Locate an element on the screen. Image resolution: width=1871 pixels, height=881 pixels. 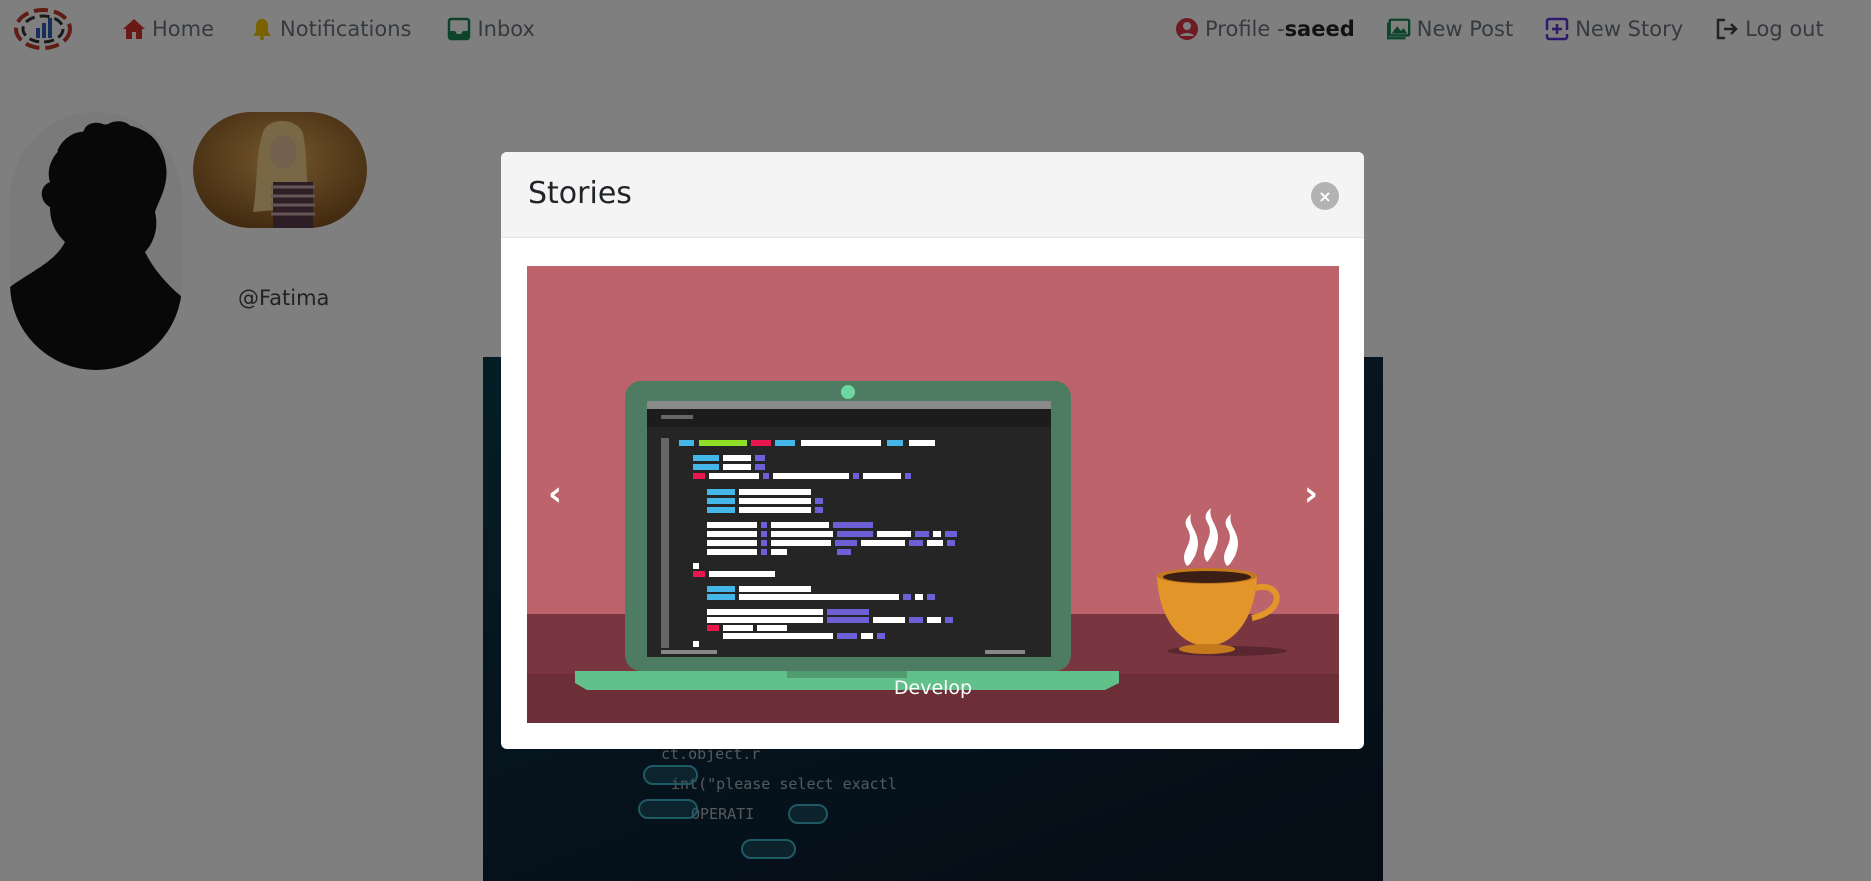
carousel-prev-button: ‹ is located at coordinates (555, 496).